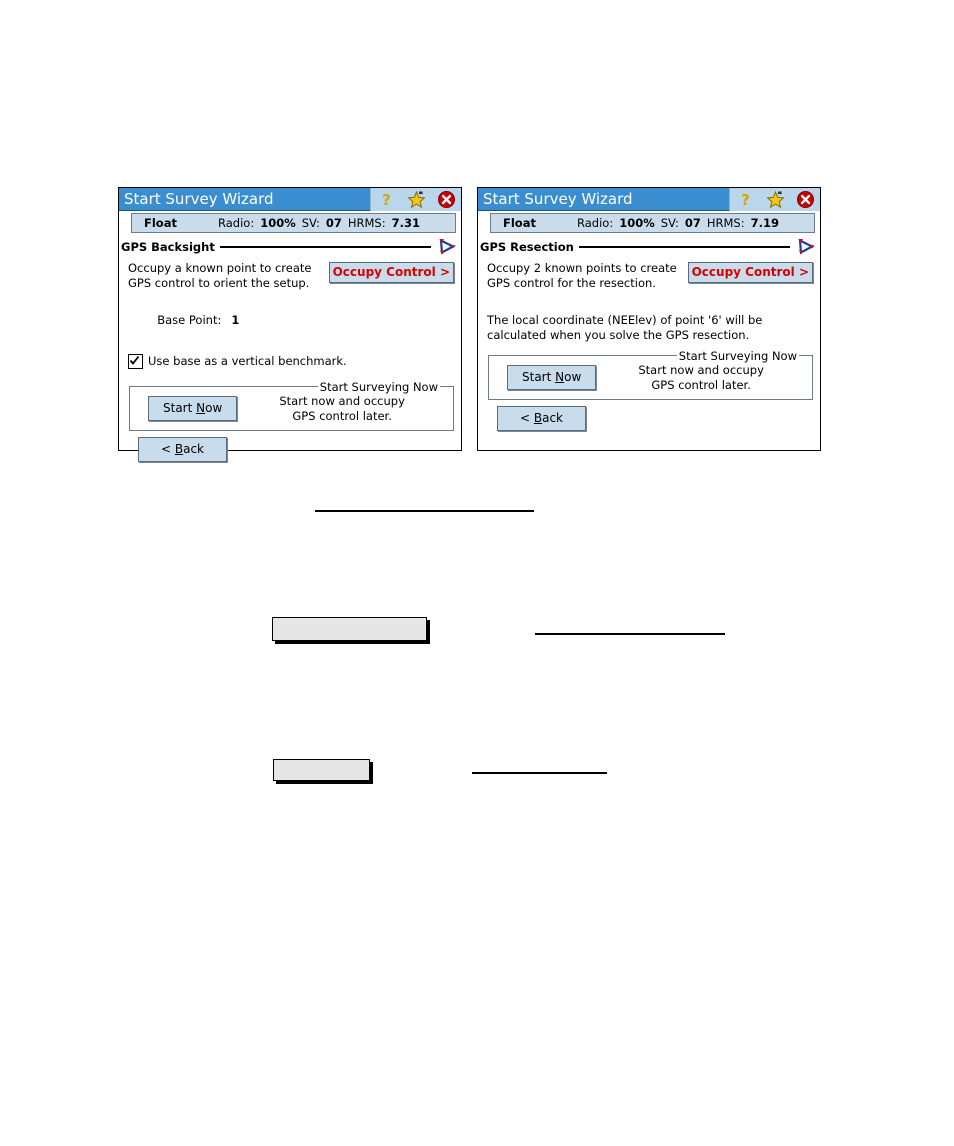  I want to click on placeholder-box-small, so click(321, 770).